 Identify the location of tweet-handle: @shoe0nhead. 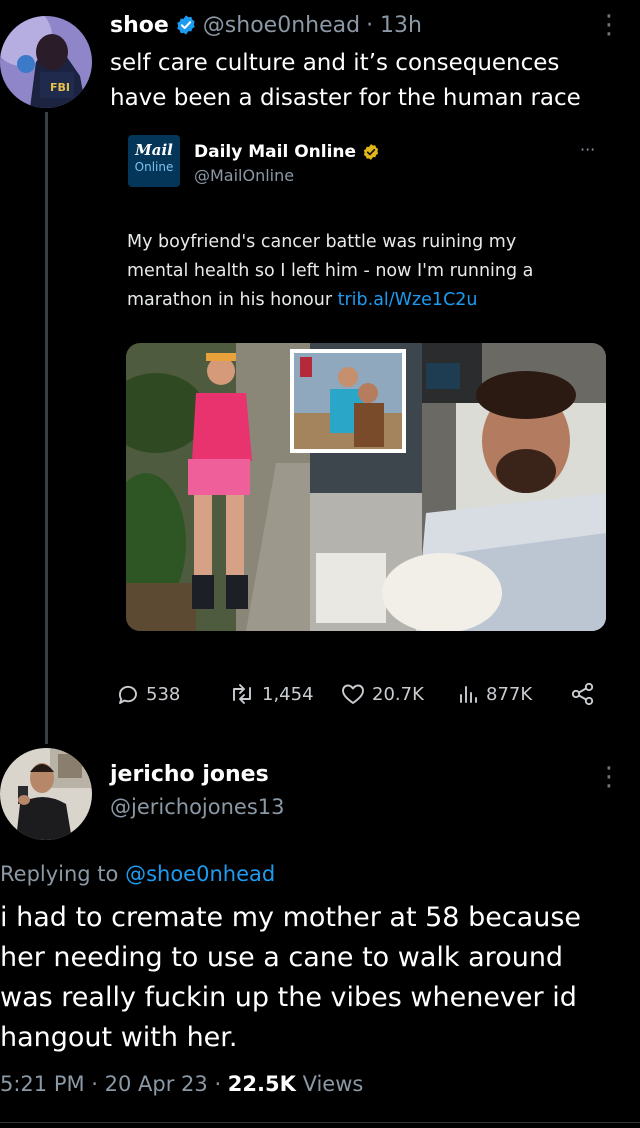
(281, 25).